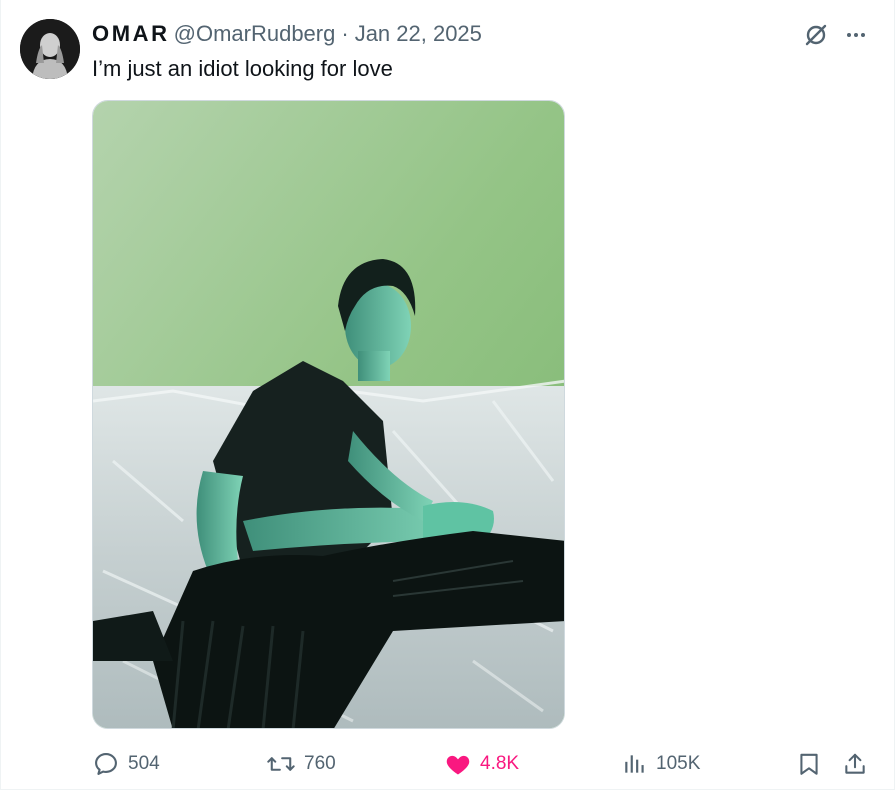 The height and width of the screenshot is (790, 895). What do you see at coordinates (106, 764) in the screenshot?
I see `reply-icon` at bounding box center [106, 764].